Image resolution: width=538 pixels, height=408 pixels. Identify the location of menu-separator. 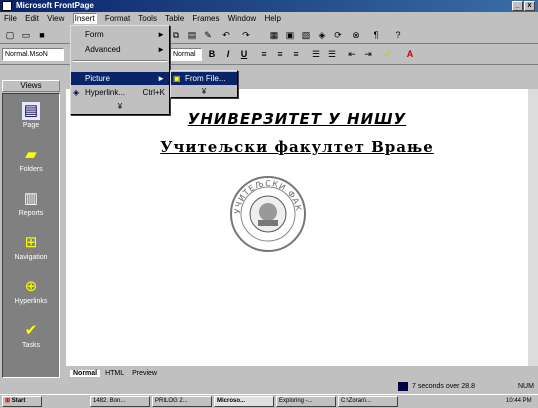
(120, 61).